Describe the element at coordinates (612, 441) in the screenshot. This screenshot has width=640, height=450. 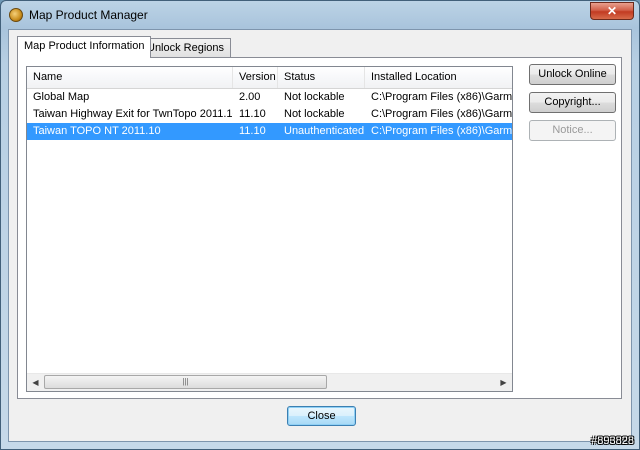
I see `watermark-id: #893828` at that location.